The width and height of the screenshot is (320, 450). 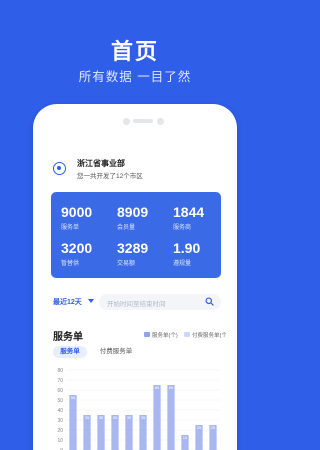 What do you see at coordinates (126, 121) in the screenshot?
I see `camera-icon` at bounding box center [126, 121].